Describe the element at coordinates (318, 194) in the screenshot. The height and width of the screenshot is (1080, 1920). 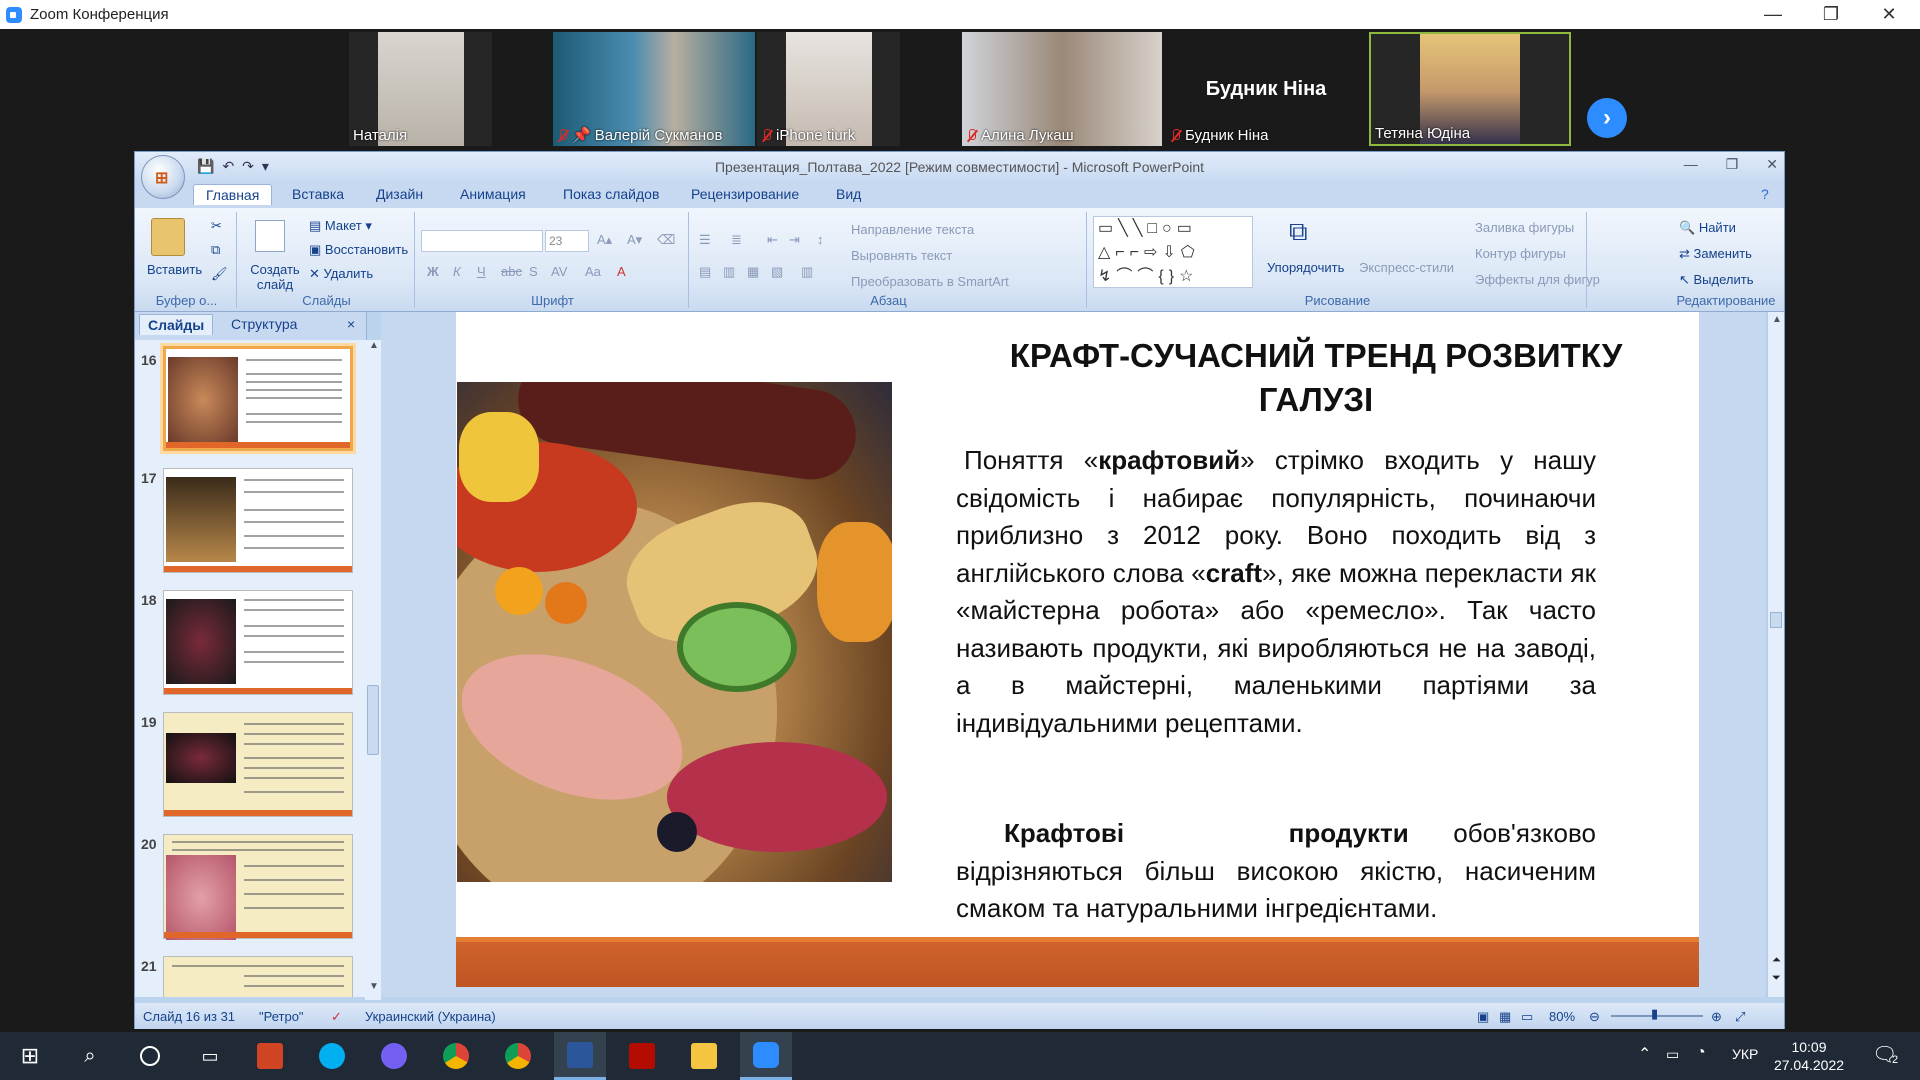
I see `tab-insert: Вставка` at that location.